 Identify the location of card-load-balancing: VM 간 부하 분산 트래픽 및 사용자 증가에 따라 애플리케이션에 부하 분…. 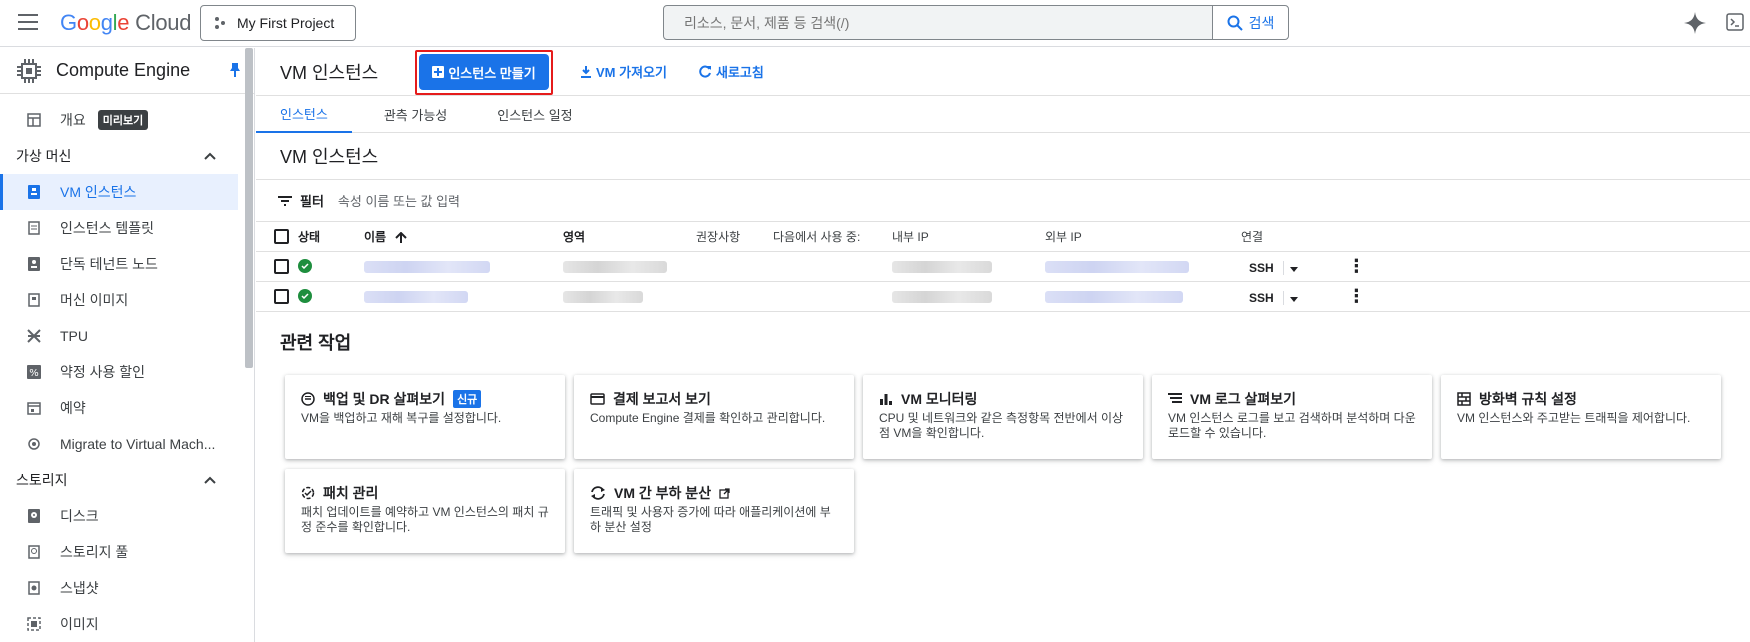
(714, 511).